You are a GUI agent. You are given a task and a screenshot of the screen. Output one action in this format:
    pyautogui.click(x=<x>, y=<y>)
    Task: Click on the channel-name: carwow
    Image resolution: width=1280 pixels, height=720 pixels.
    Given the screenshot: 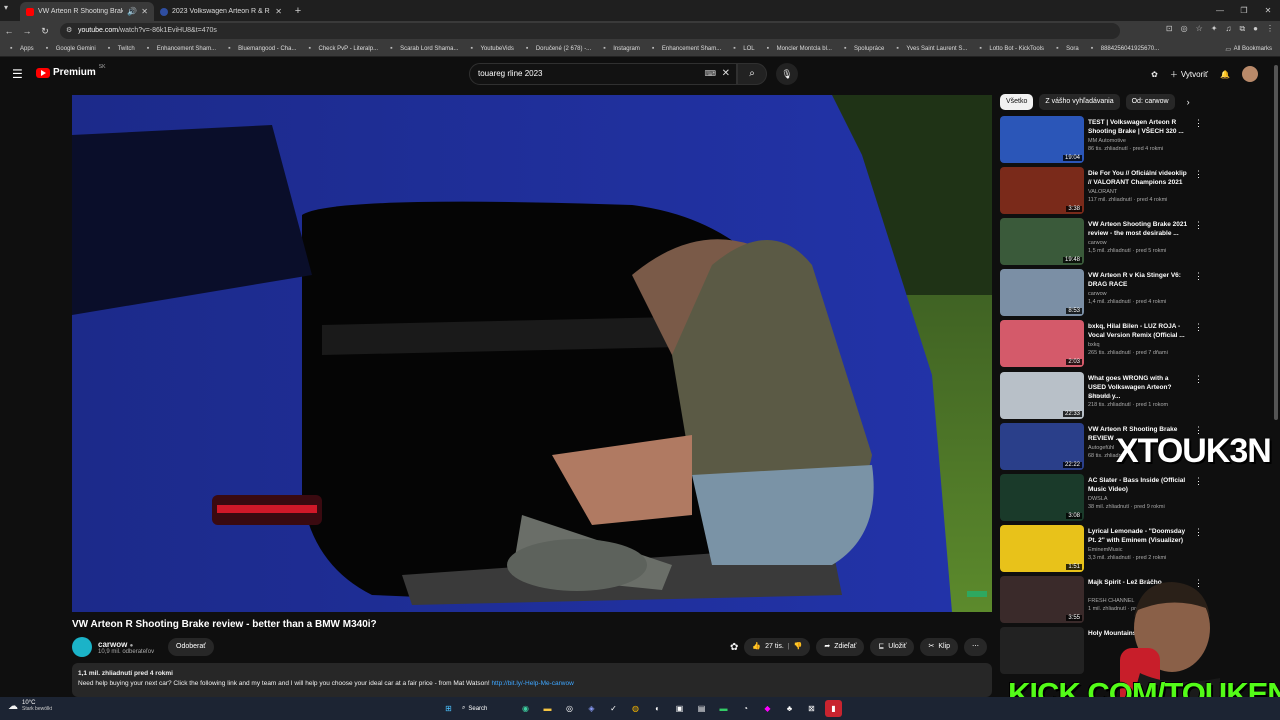 What is the action you would take?
    pyautogui.click(x=112, y=644)
    